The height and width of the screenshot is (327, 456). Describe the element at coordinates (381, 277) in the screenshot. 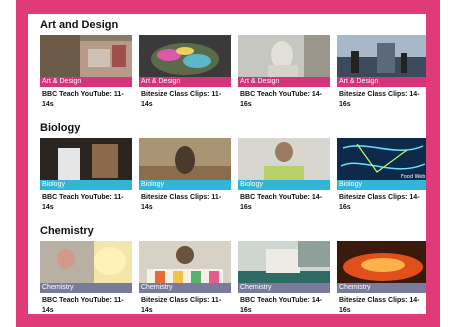

I see `video-card: Chemistry Bitesize Class Clips: 14-16s` at that location.